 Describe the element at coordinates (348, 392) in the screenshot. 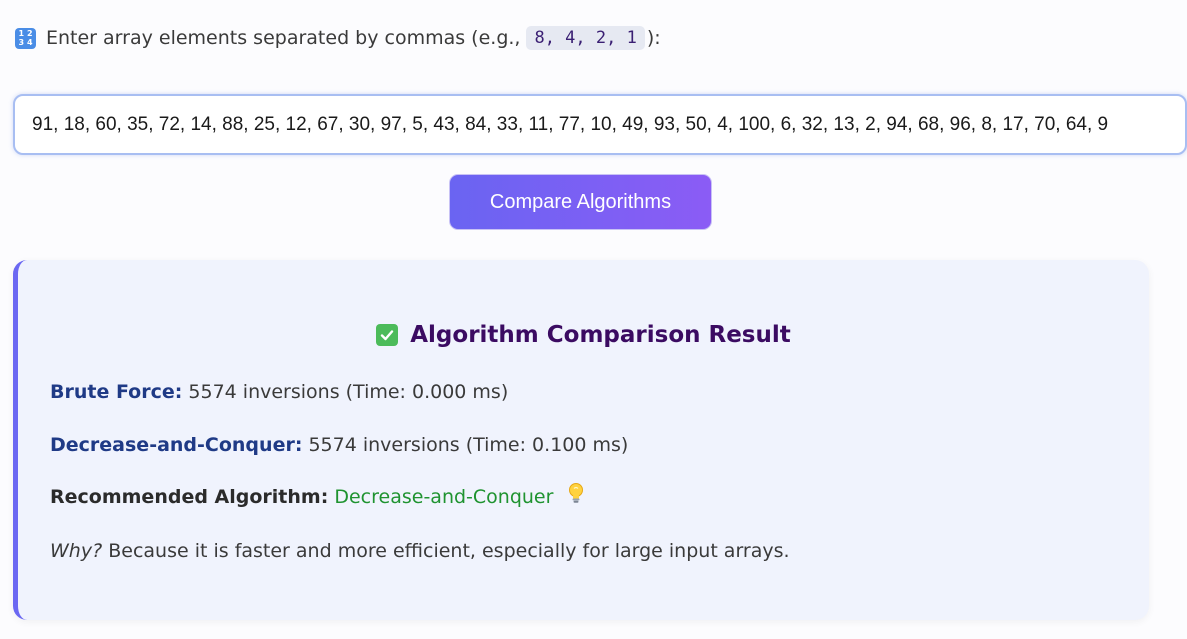

I see `brute-force-value: 5574 inversions (Time: 0.000 ms)` at that location.